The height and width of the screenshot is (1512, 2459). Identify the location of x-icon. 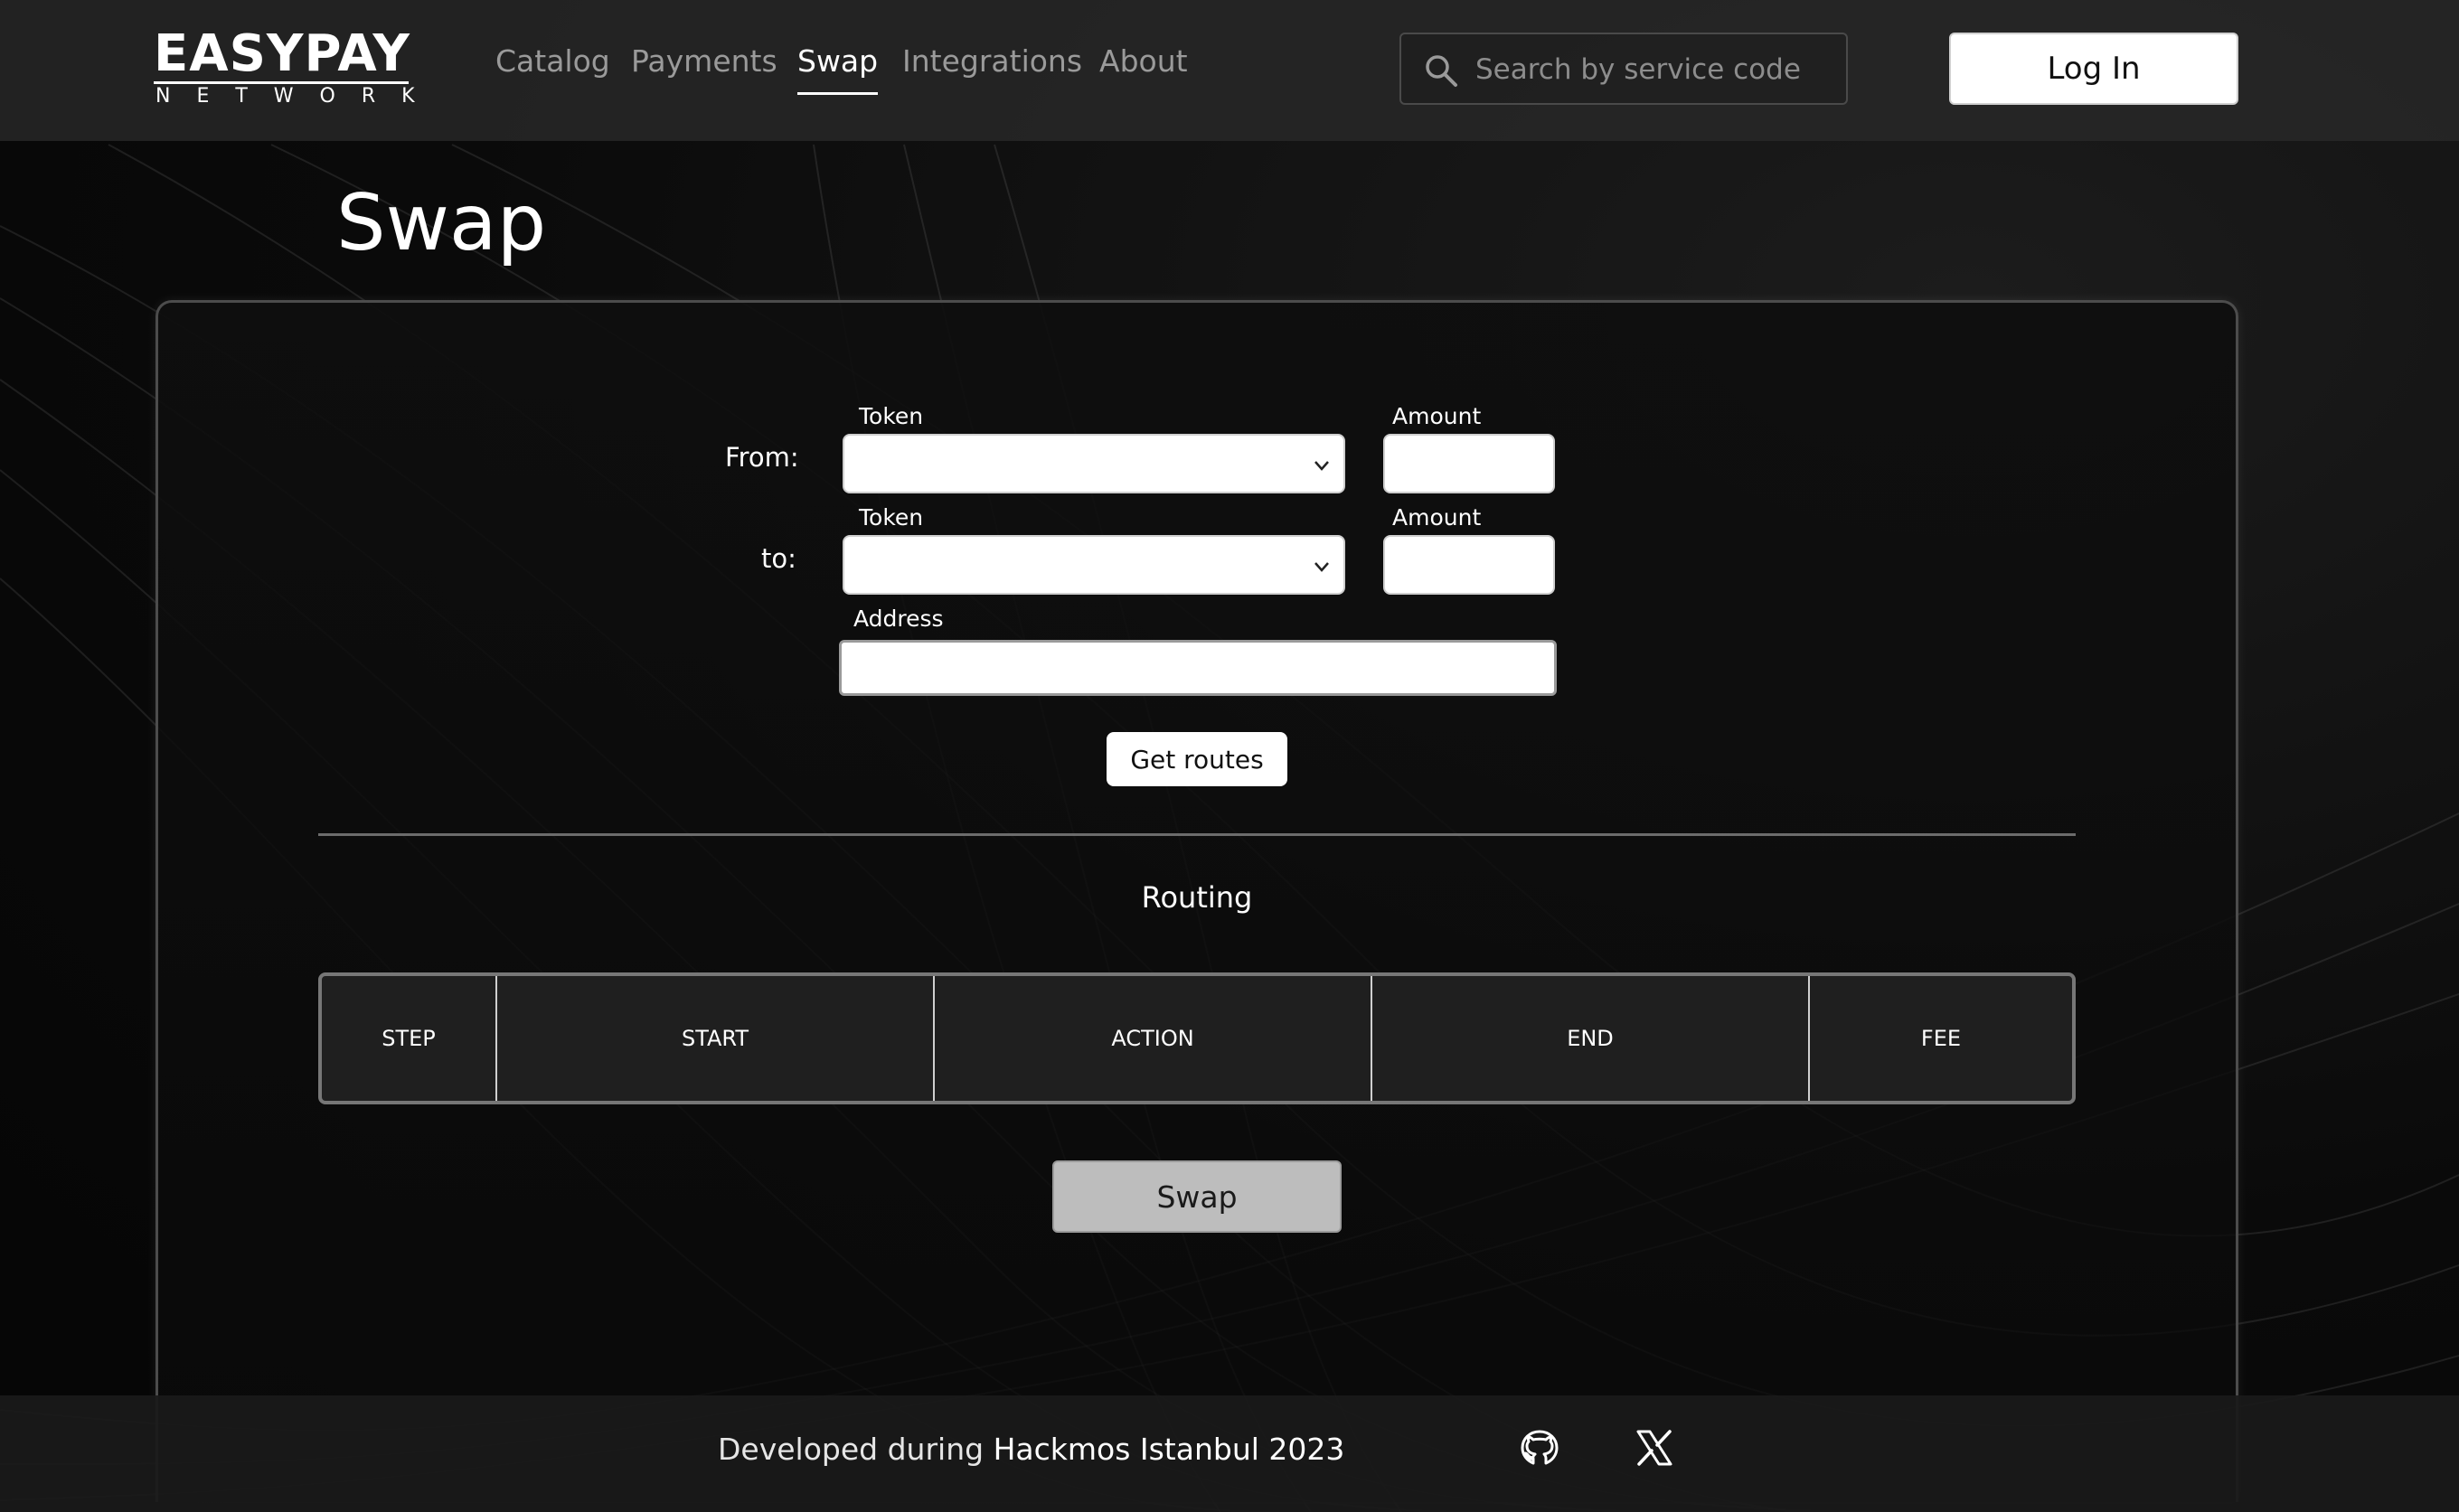
(1654, 1448).